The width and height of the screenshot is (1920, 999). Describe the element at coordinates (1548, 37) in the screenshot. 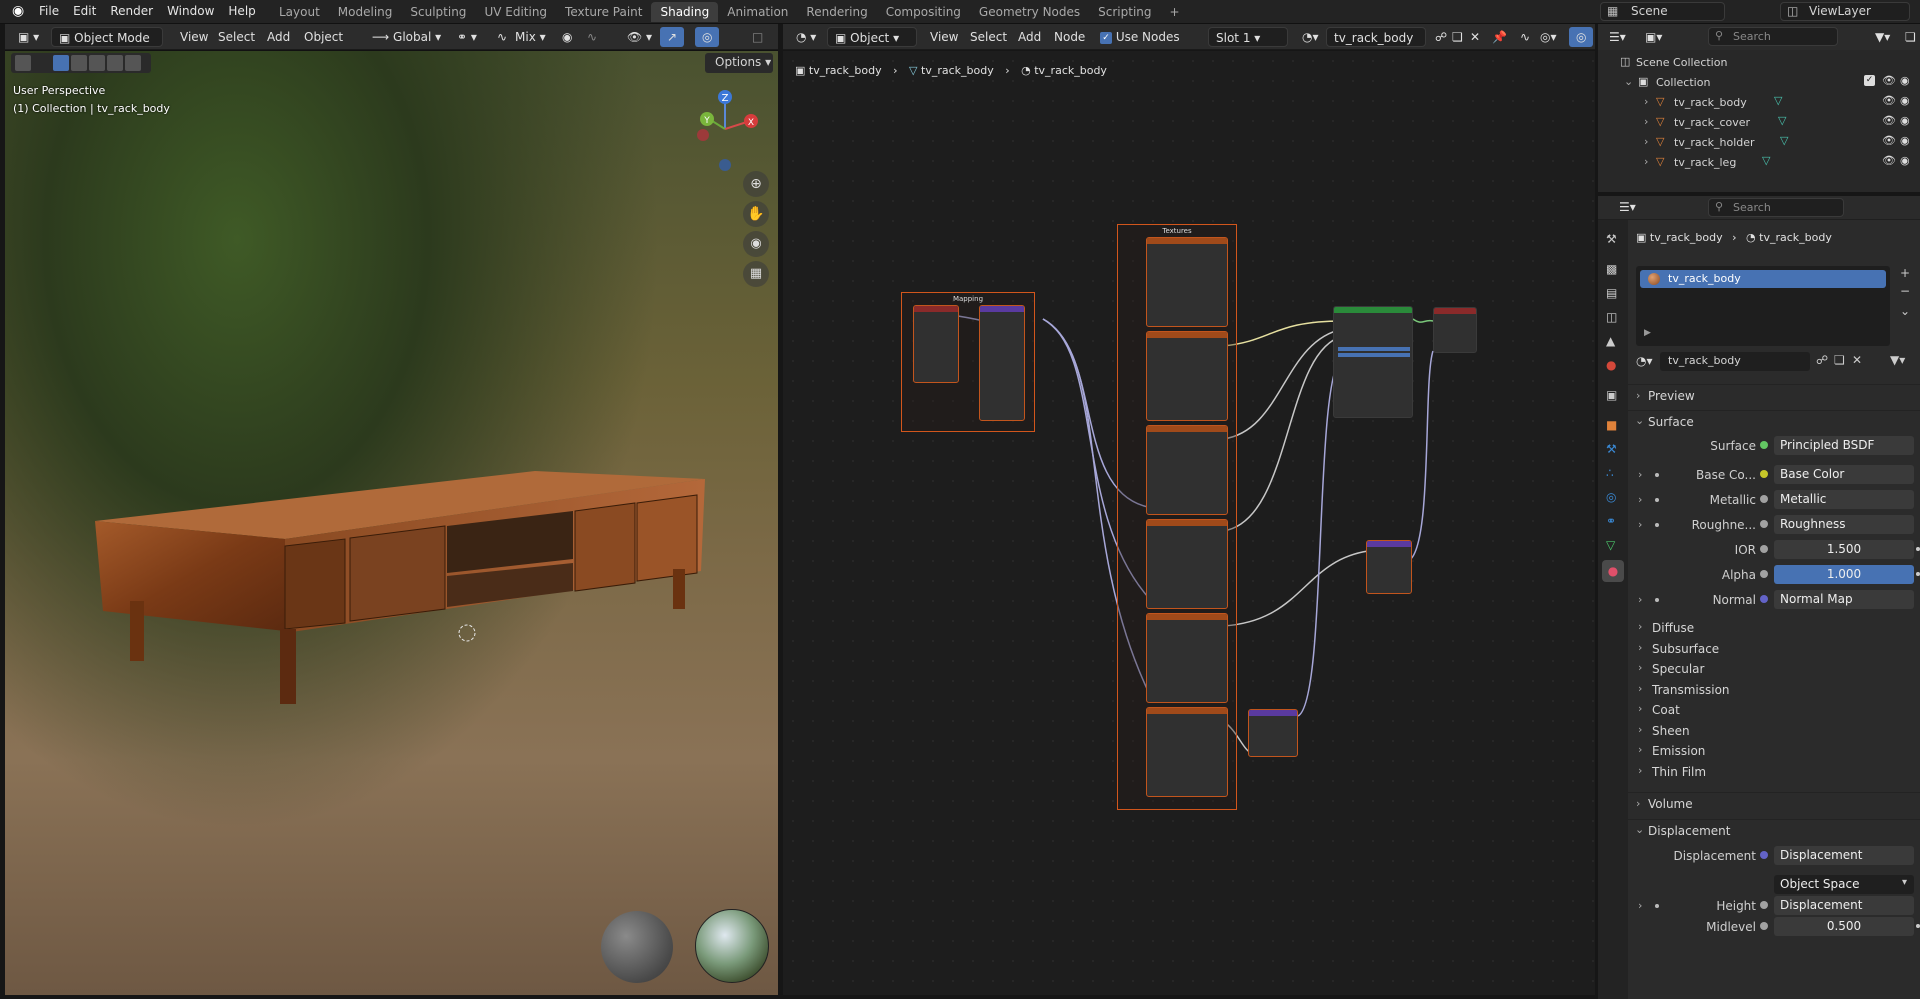

I see `node-overlay-icon: ◎▾` at that location.